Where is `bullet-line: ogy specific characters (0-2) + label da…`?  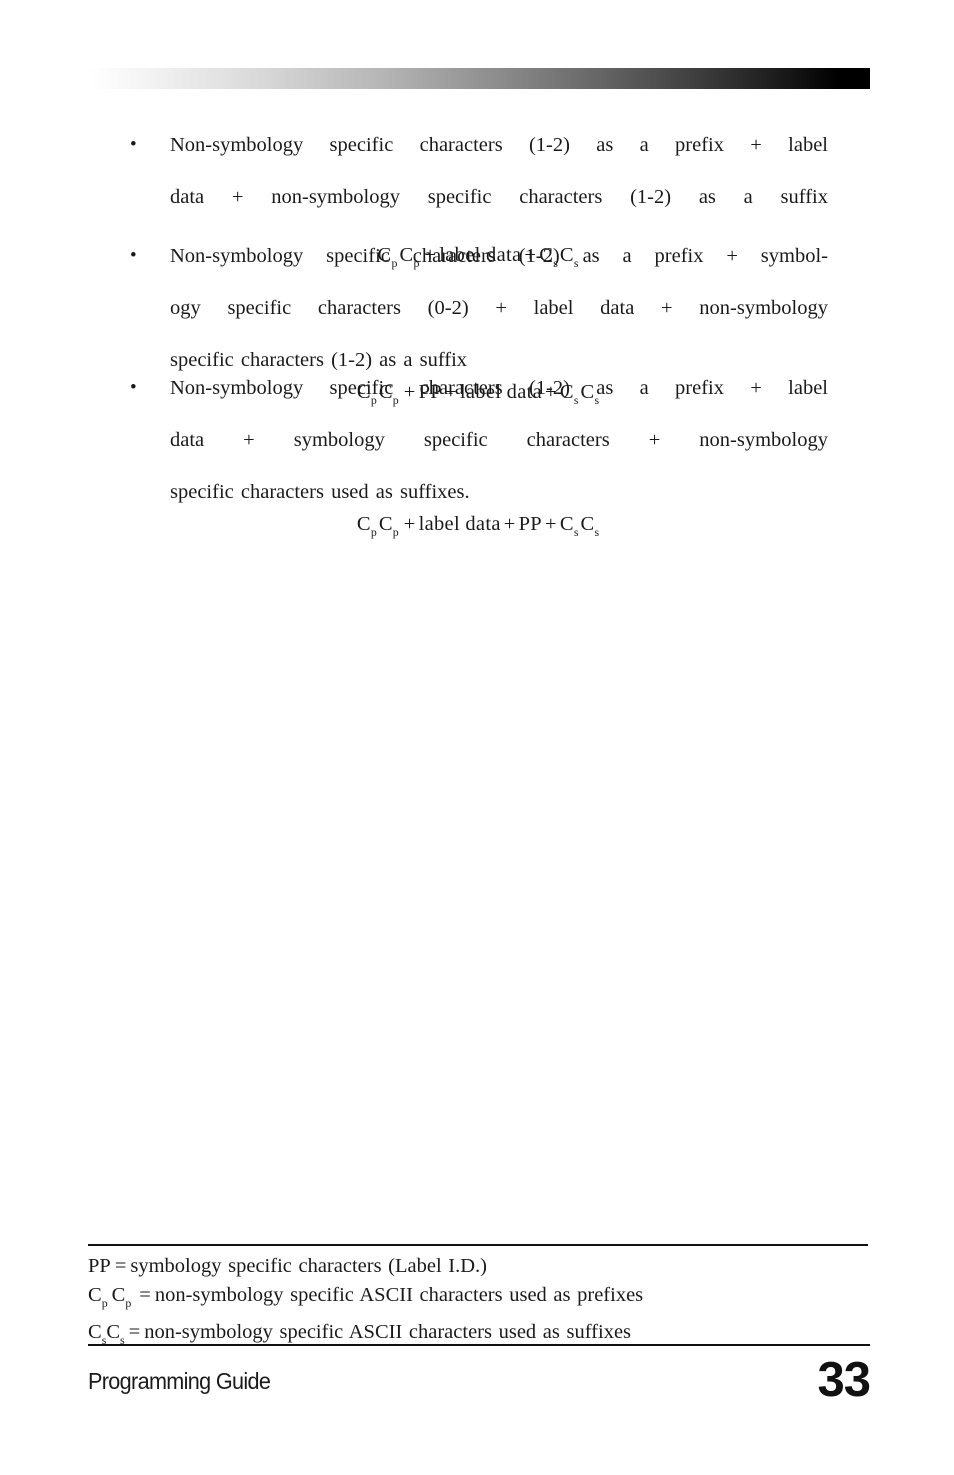
bullet-line: ogy specific characters (0-2) + label da… is located at coordinates (499, 308).